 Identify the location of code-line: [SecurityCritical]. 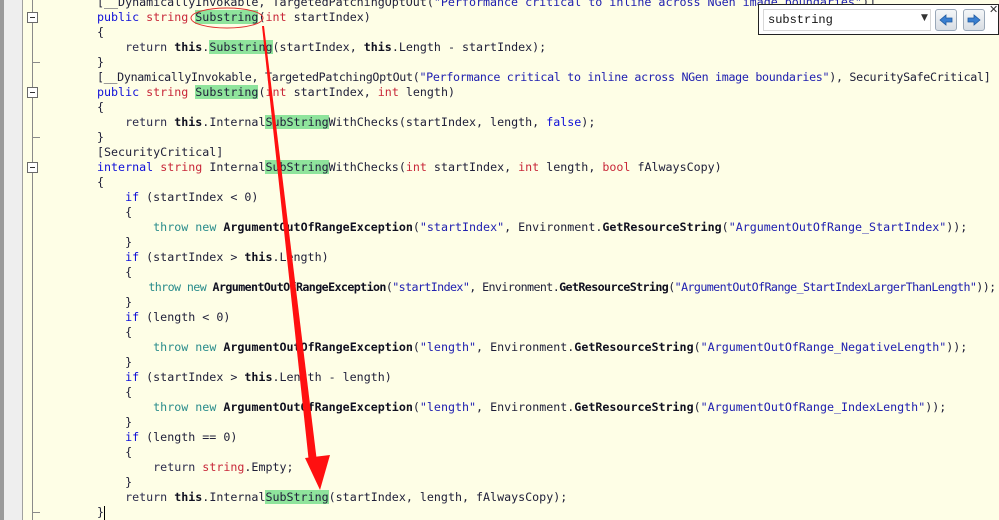
(547, 152).